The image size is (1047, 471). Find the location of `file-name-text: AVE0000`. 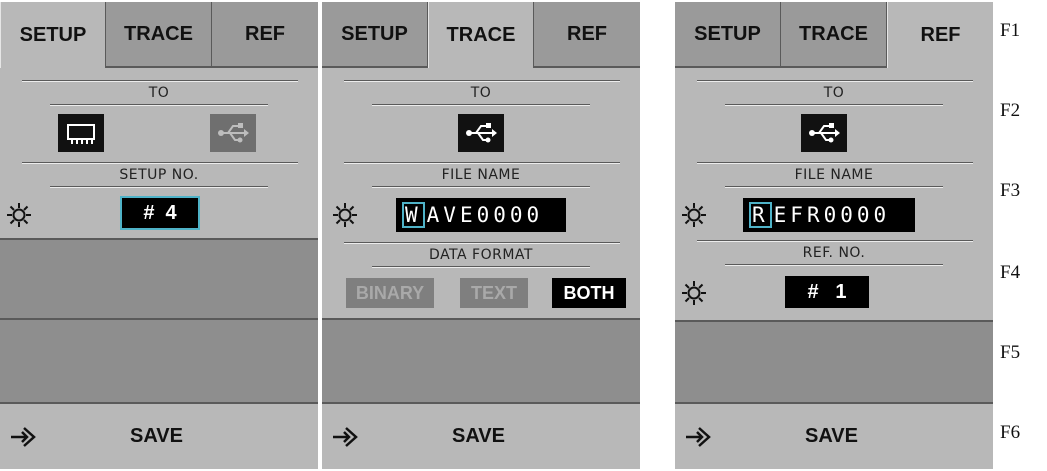

file-name-text: AVE0000 is located at coordinates (485, 215).